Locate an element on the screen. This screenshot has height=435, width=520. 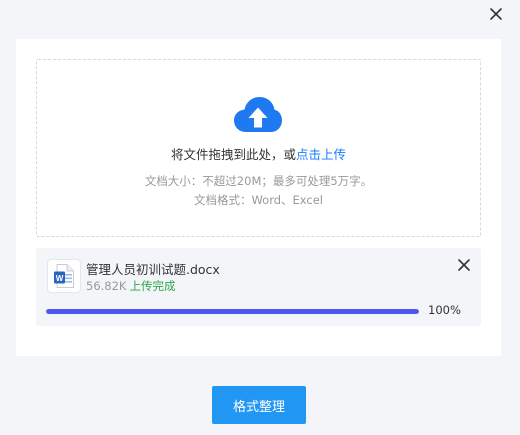
upload-progress-fill is located at coordinates (232, 311).